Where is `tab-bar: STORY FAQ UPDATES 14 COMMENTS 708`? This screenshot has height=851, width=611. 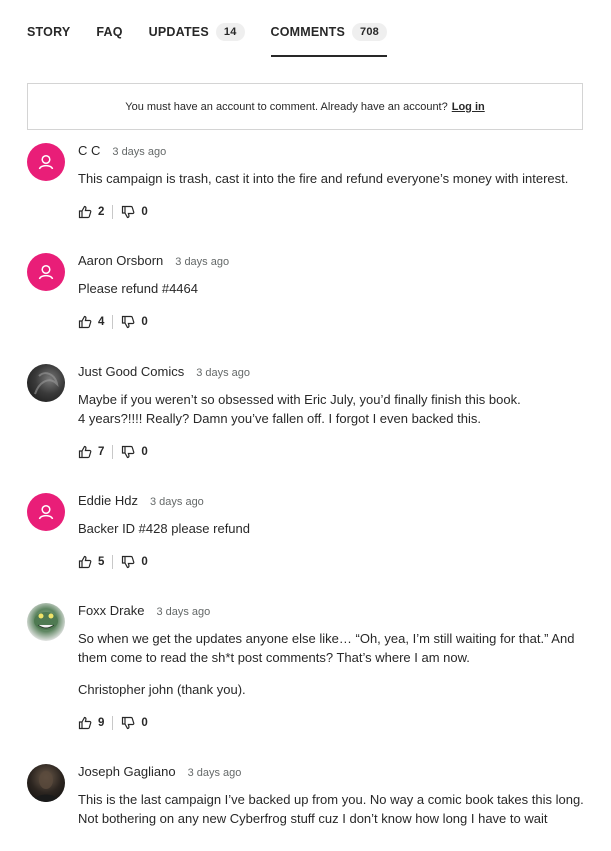 tab-bar: STORY FAQ UPDATES 14 COMMENTS 708 is located at coordinates (220, 38).